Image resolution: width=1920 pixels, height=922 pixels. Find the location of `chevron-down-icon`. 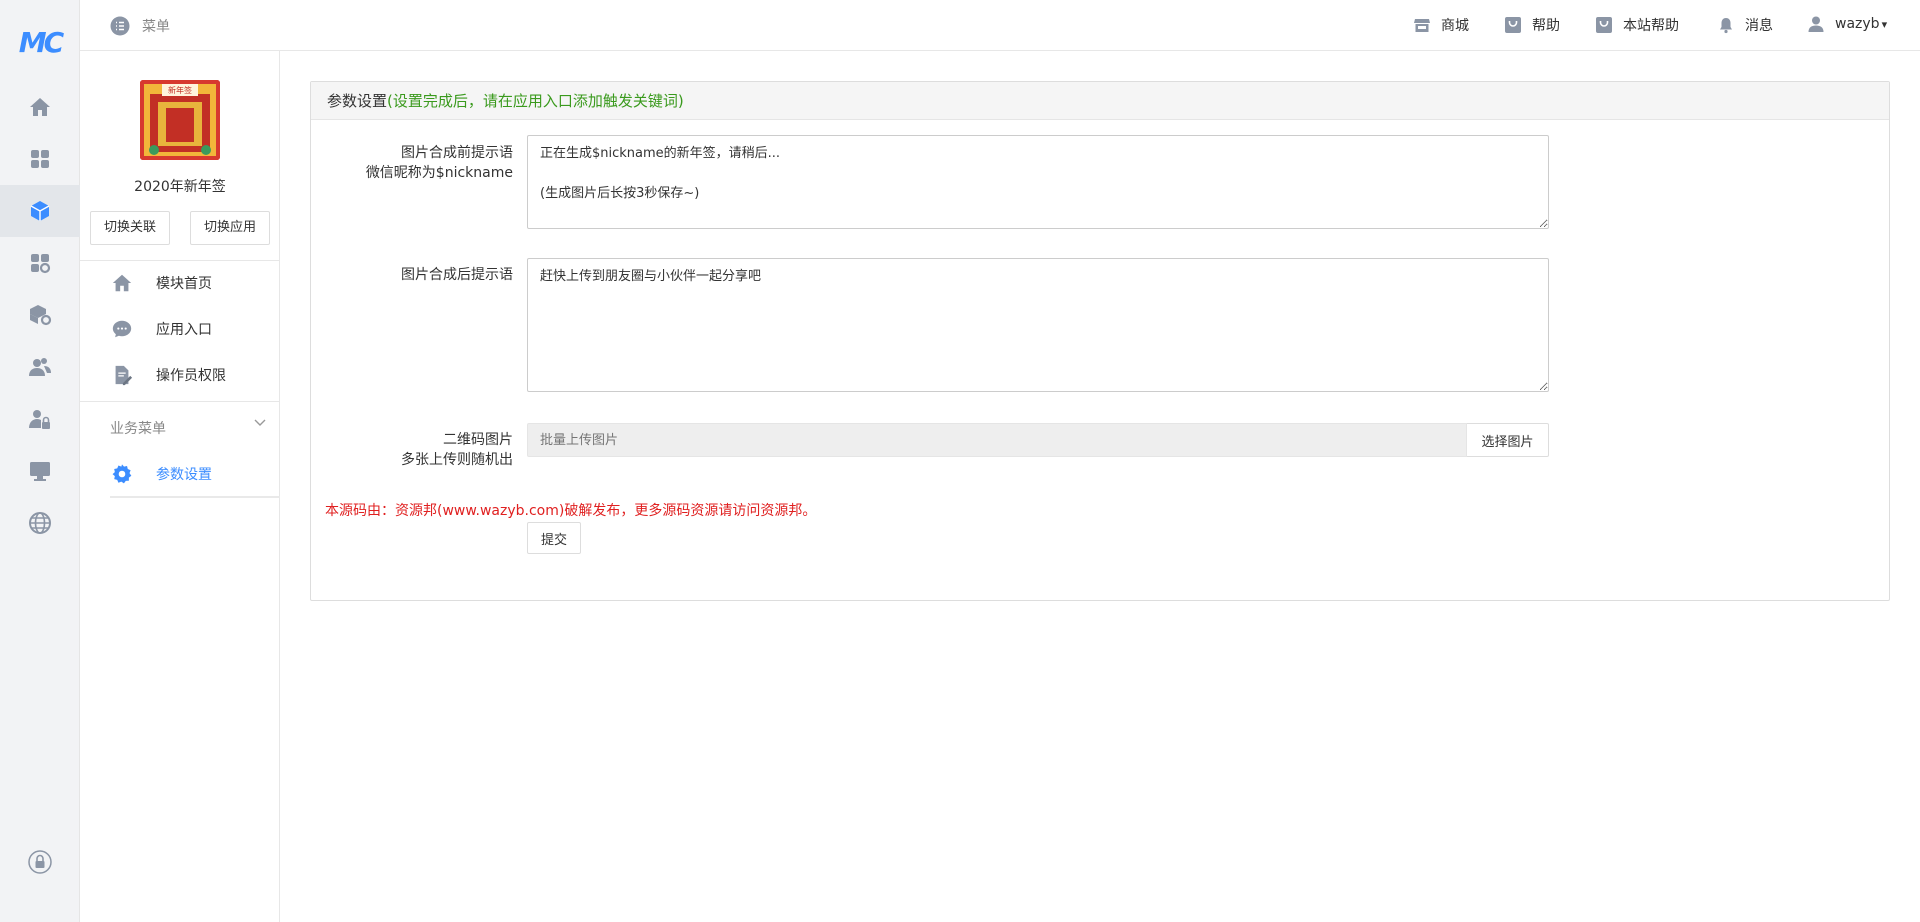

chevron-down-icon is located at coordinates (260, 422).